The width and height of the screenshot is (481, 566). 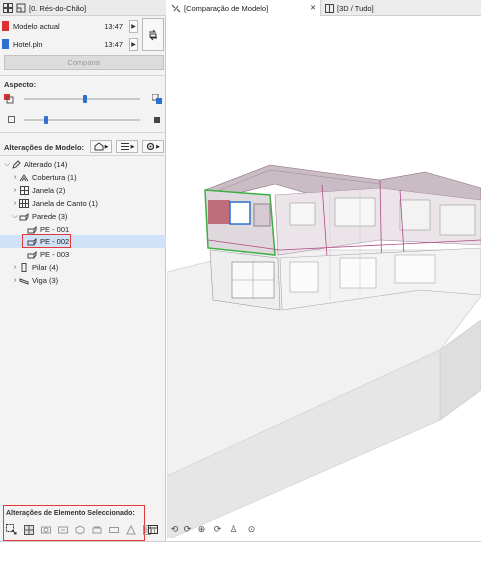 What do you see at coordinates (63, 530) in the screenshot?
I see `show-element-icon` at bounding box center [63, 530].